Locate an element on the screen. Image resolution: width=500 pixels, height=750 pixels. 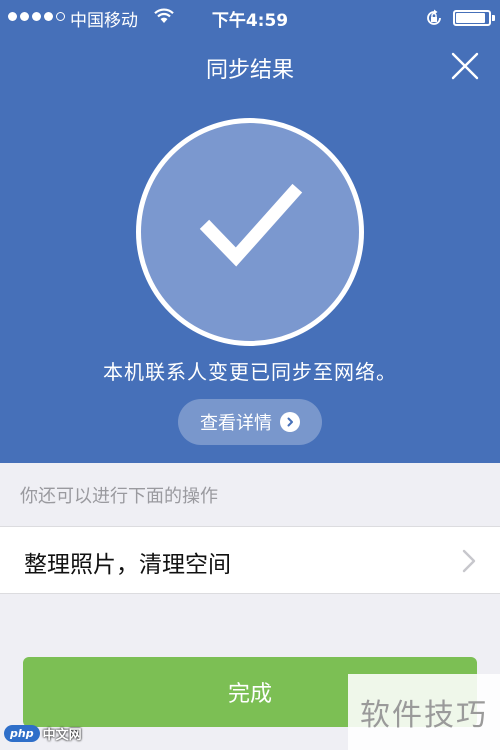
view-details-label: 查看详情 is located at coordinates (236, 423).